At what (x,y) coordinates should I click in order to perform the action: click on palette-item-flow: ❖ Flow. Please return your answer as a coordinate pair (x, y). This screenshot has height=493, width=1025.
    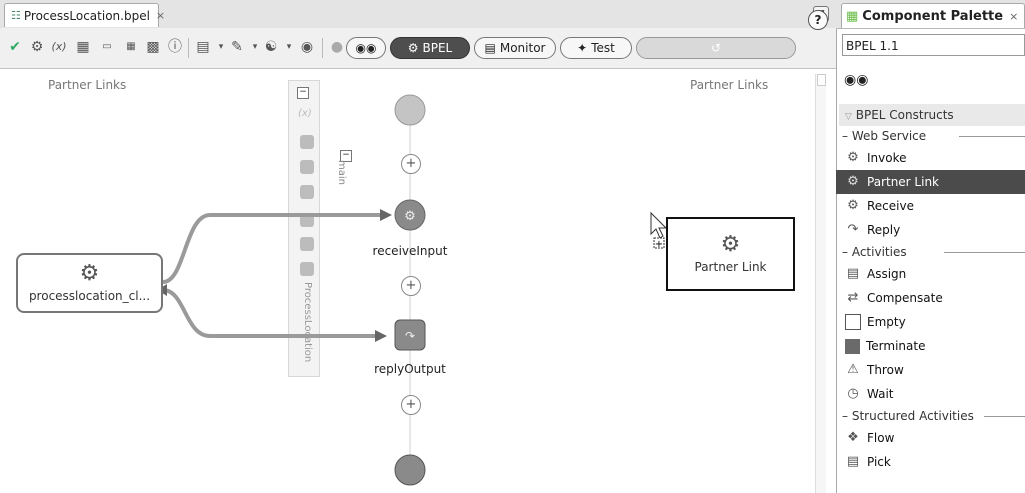
    Looking at the image, I should click on (930, 438).